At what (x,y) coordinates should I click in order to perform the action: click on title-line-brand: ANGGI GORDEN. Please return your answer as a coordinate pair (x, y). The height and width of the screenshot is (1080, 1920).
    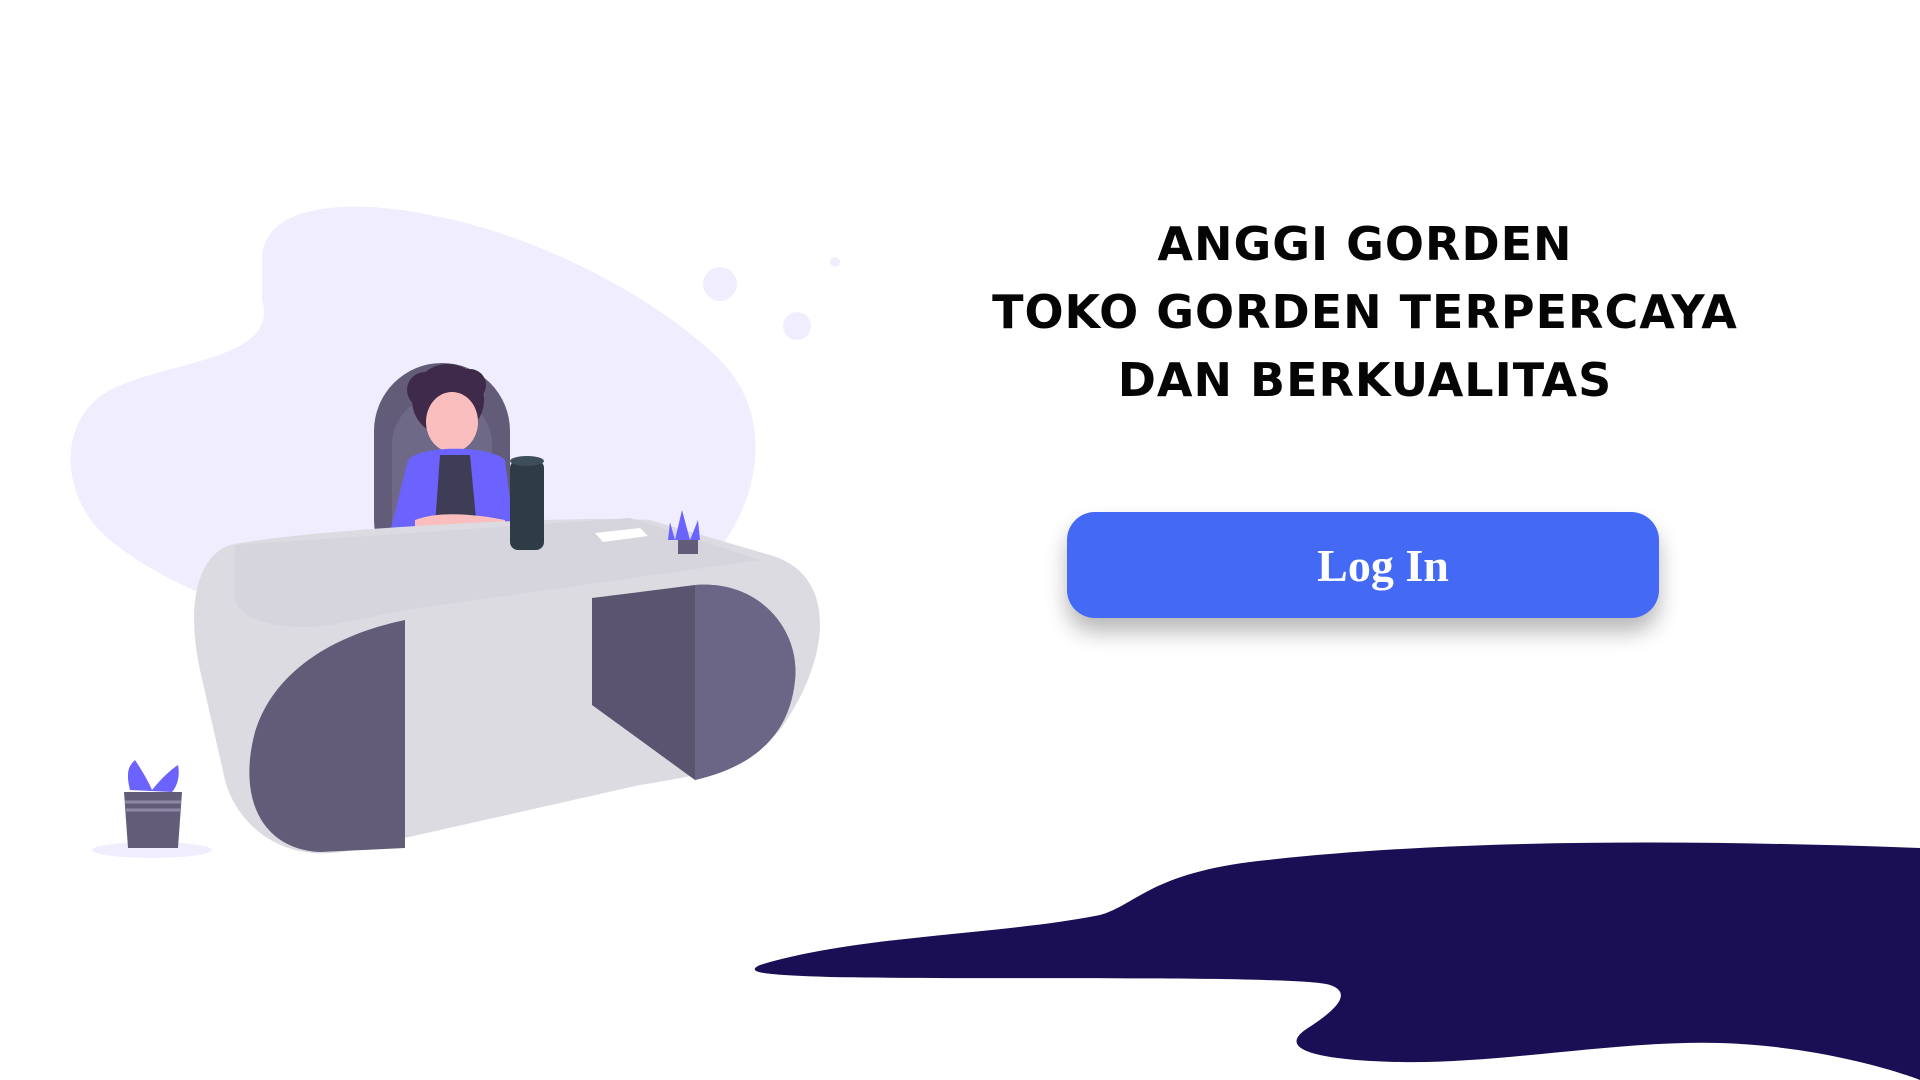
    Looking at the image, I should click on (1365, 244).